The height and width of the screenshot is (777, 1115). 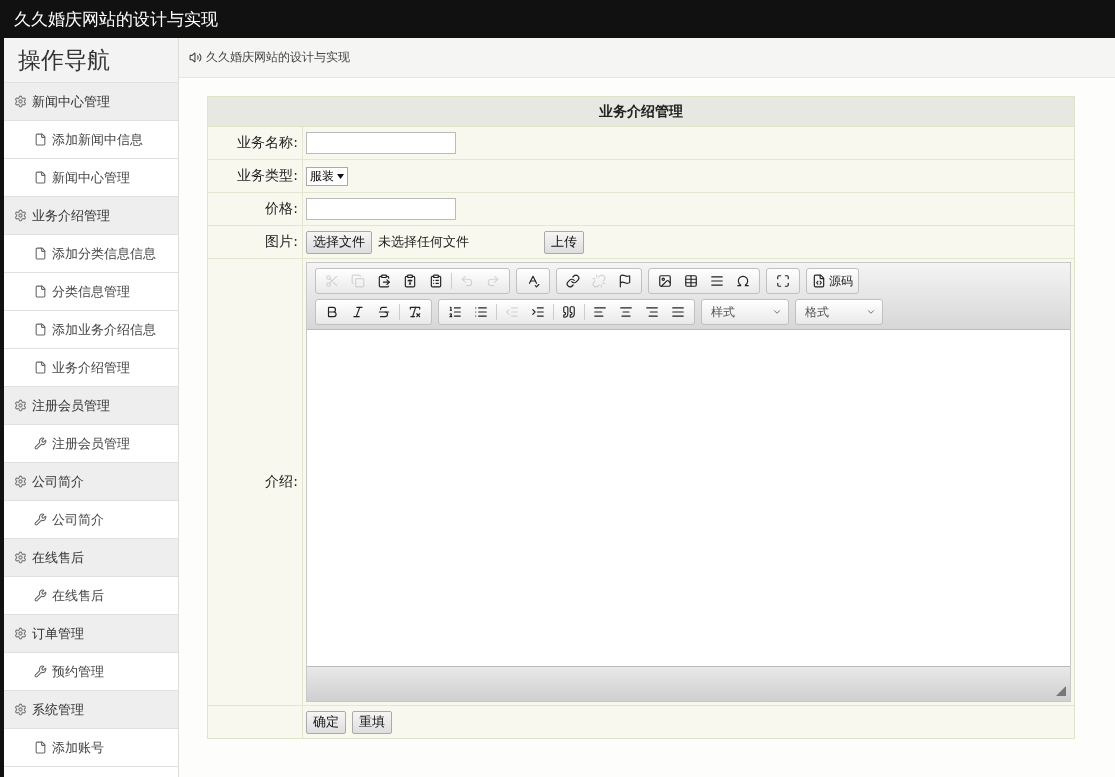 What do you see at coordinates (91, 177) in the screenshot?
I see `nav-item-label: 新闻中心管理` at bounding box center [91, 177].